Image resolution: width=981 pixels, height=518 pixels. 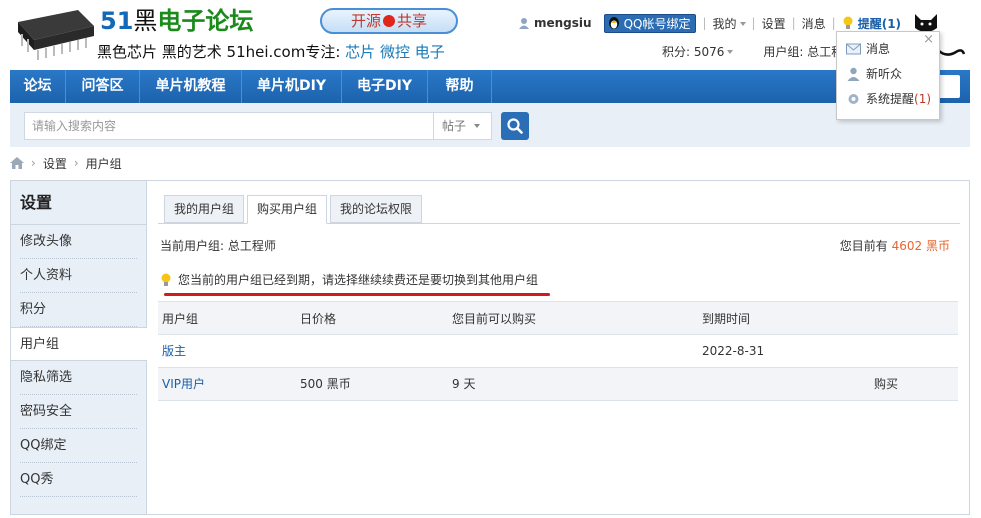 I want to click on balance-info: 您目前有 4602 黑币, so click(x=894, y=246).